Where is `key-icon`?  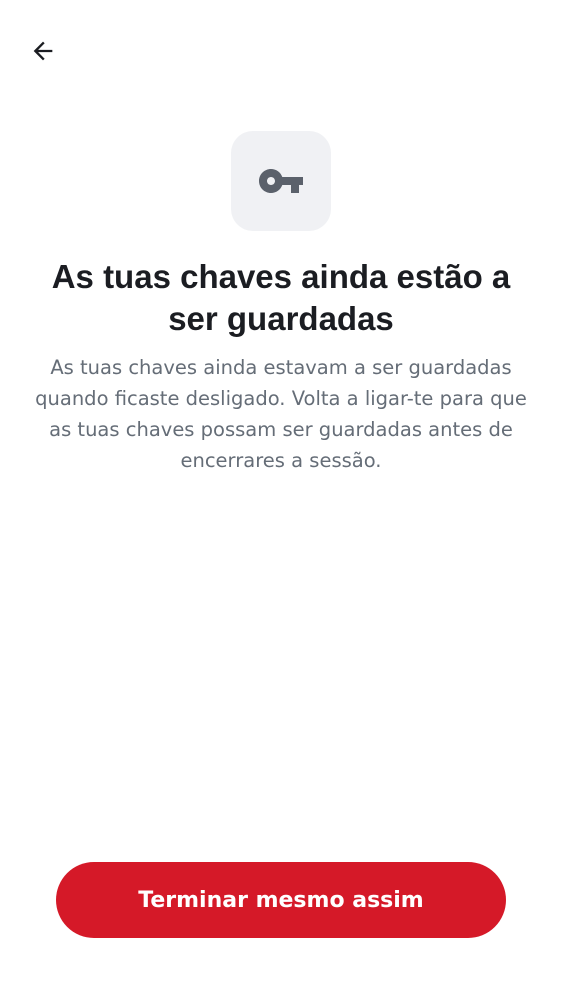
key-icon is located at coordinates (281, 181).